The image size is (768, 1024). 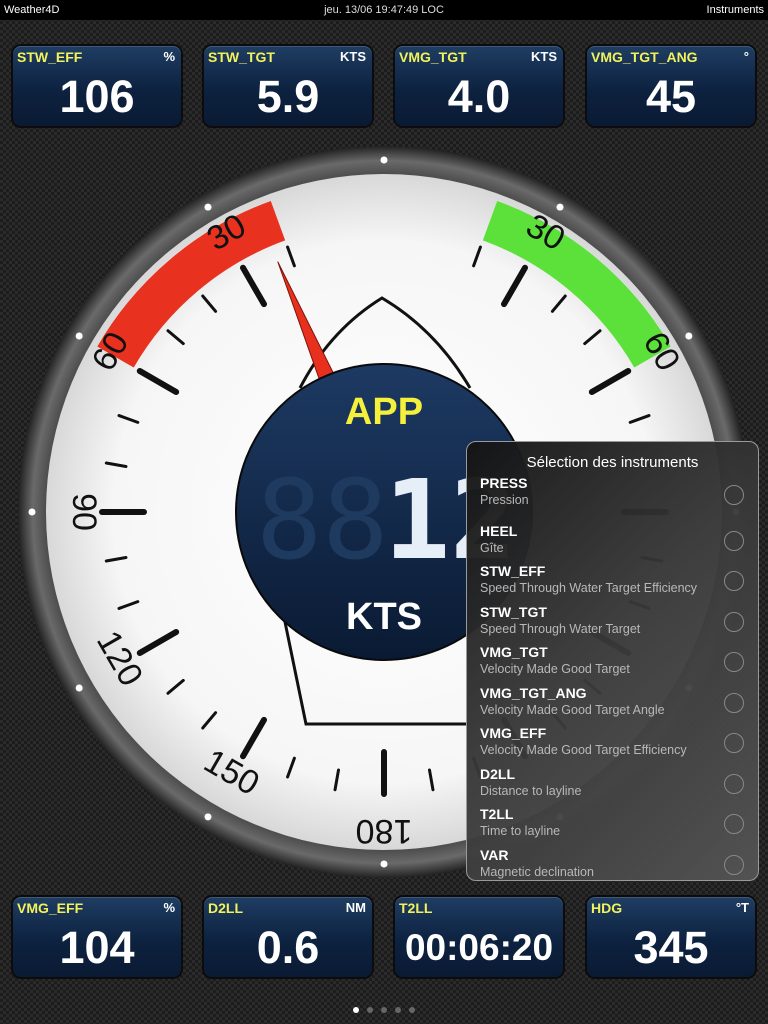 I want to click on tile-t2ll: T2LL 00:06:20, so click(x=479, y=937).